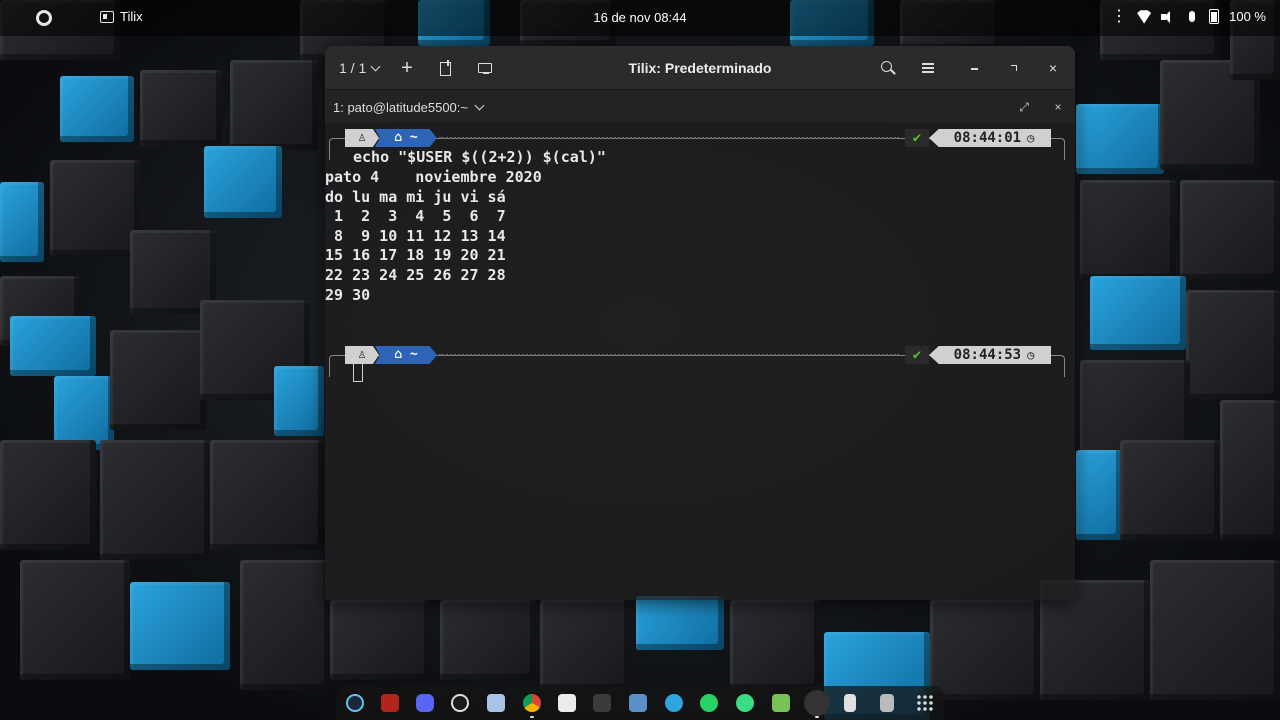 This screenshot has width=1280, height=720. I want to click on prompt-time: 08:44:01, so click(987, 138).